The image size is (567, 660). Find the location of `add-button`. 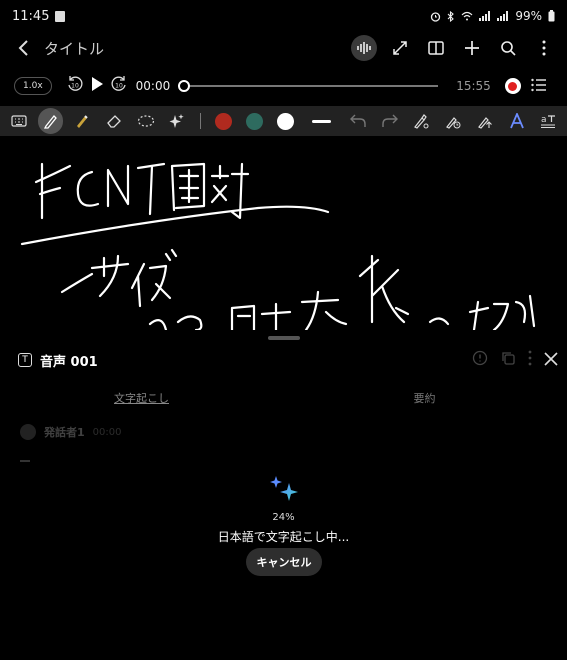

add-button is located at coordinates (472, 48).